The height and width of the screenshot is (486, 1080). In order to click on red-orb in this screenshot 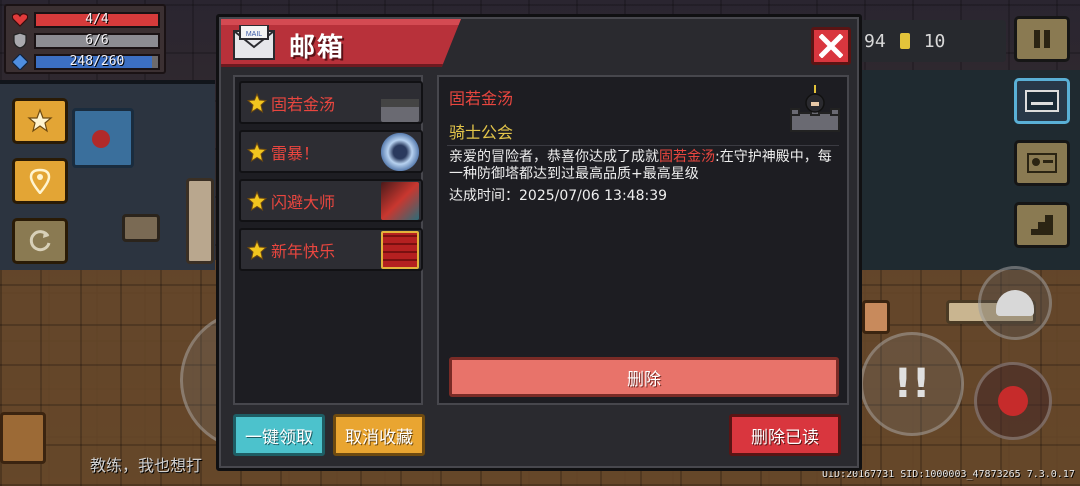, I will do `click(101, 139)`.